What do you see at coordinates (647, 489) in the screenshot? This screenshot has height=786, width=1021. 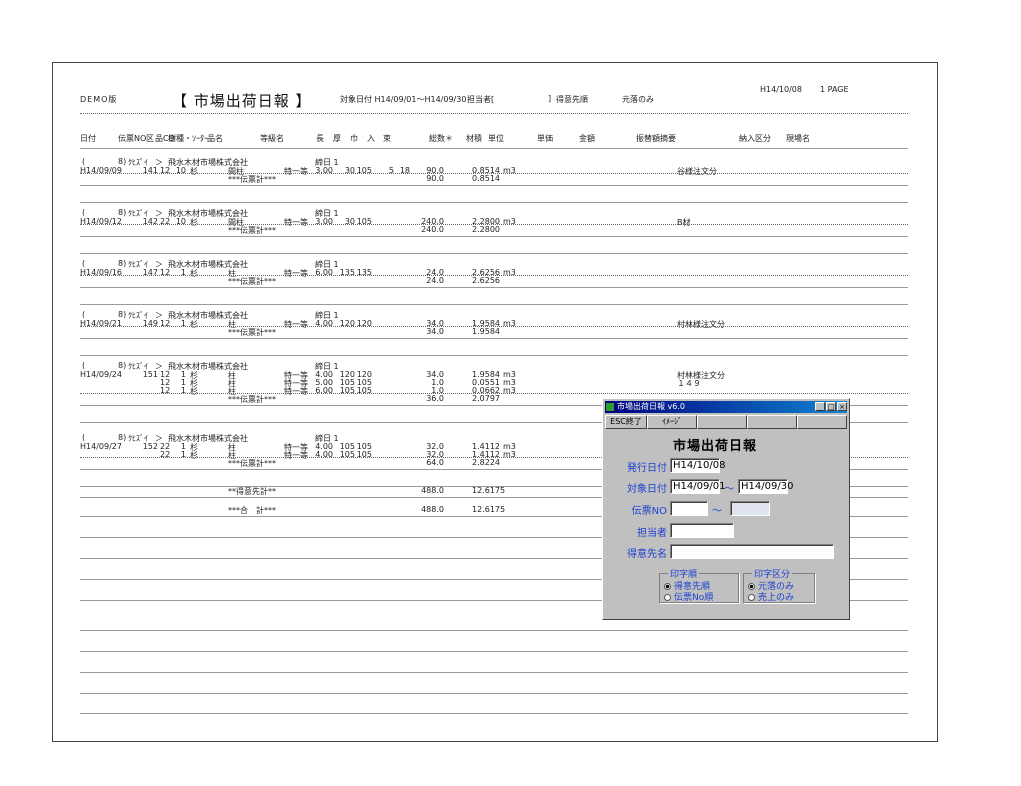 I see `target-date-label: 対象日付` at bounding box center [647, 489].